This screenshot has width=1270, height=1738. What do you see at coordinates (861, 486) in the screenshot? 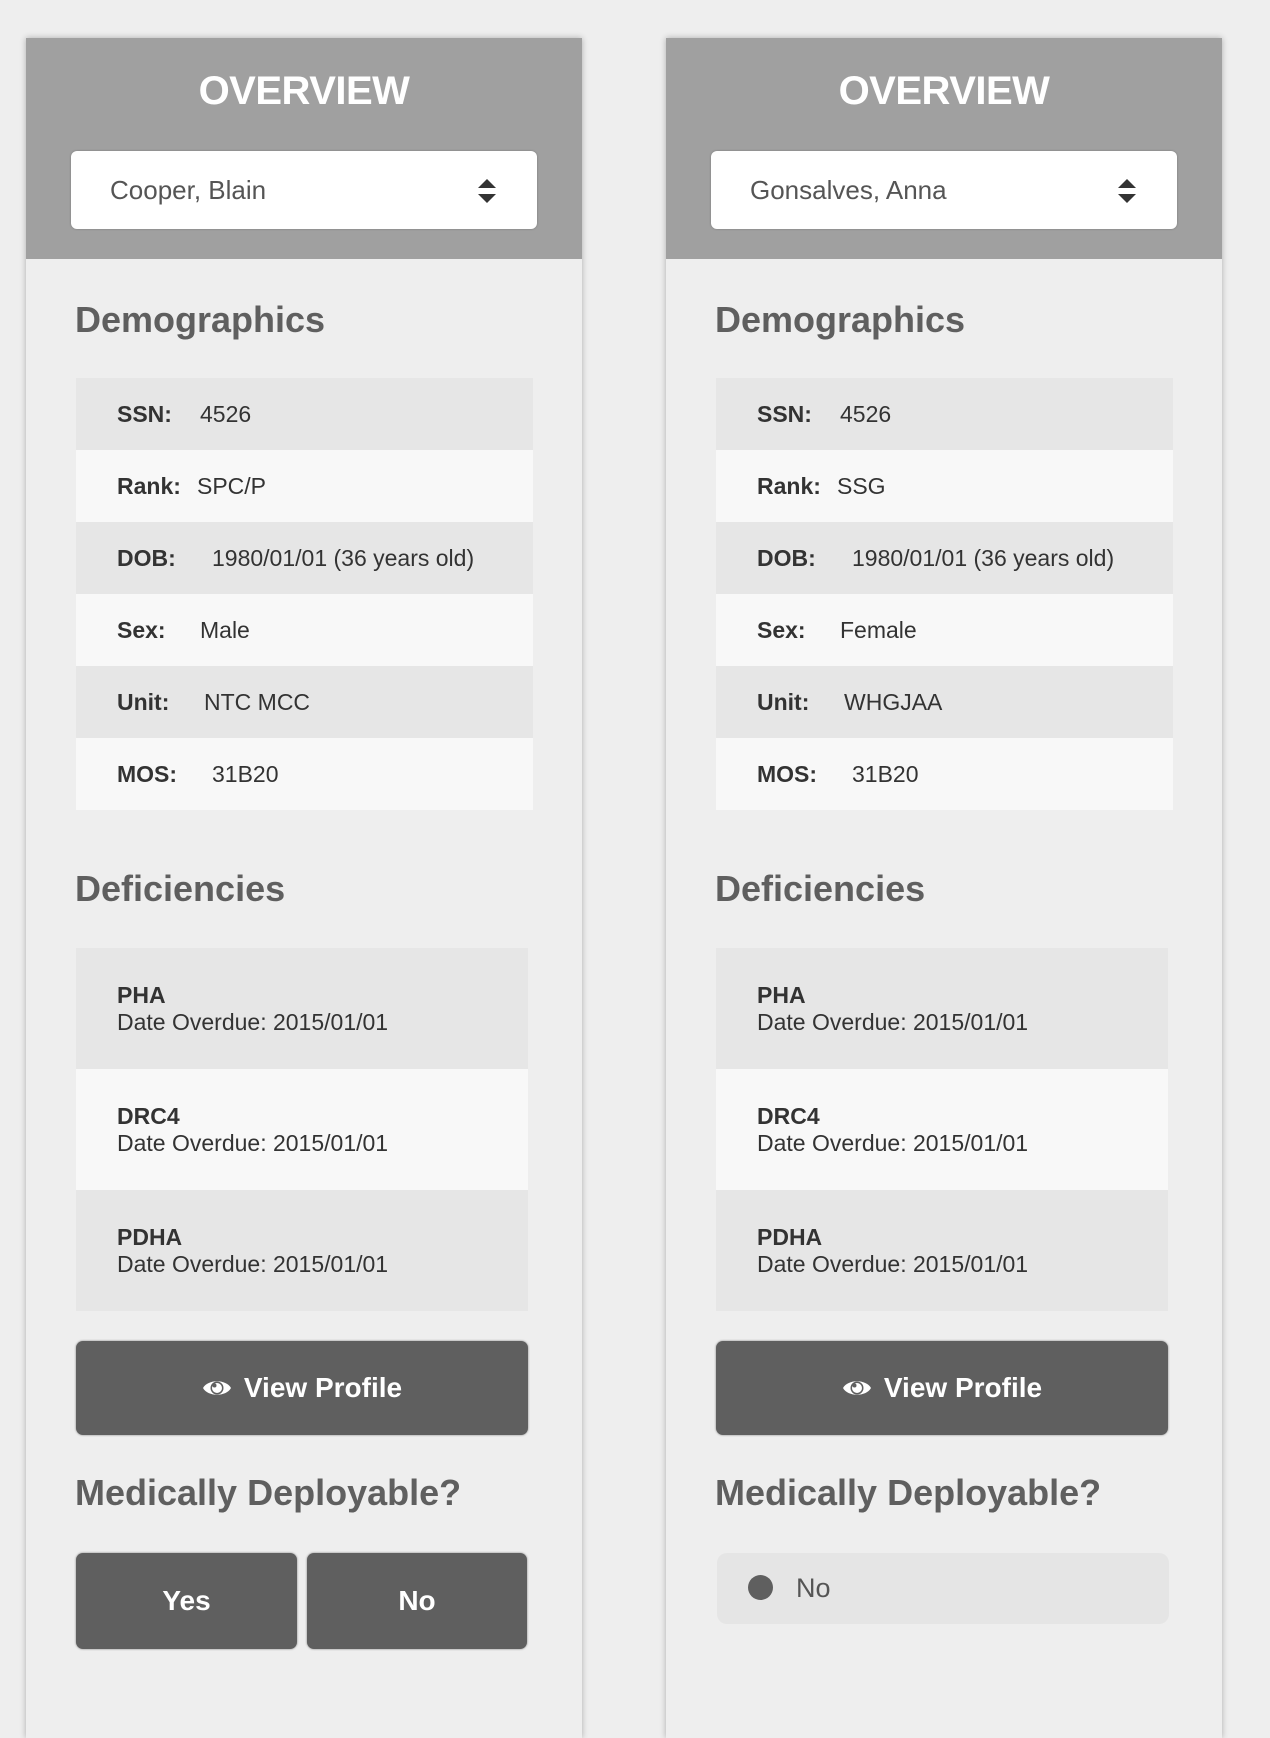
I see `demographics-value: SSG` at bounding box center [861, 486].